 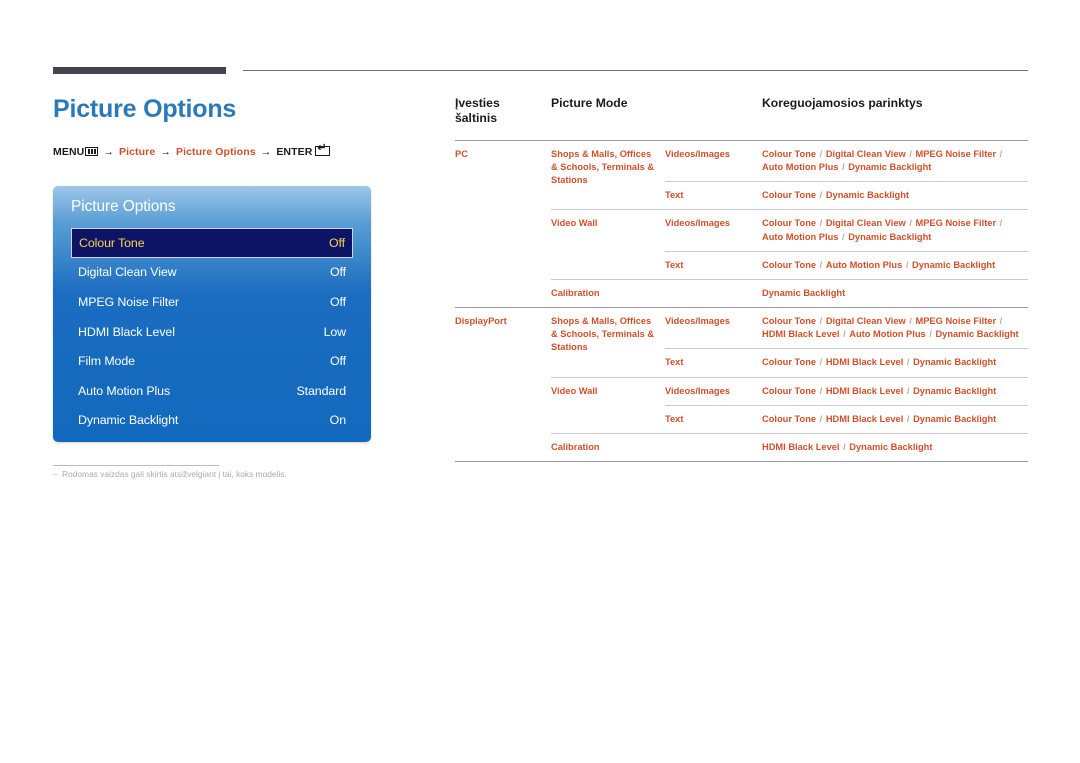 What do you see at coordinates (212, 361) in the screenshot?
I see `osd-item-film-mode: Film Mode Off` at bounding box center [212, 361].